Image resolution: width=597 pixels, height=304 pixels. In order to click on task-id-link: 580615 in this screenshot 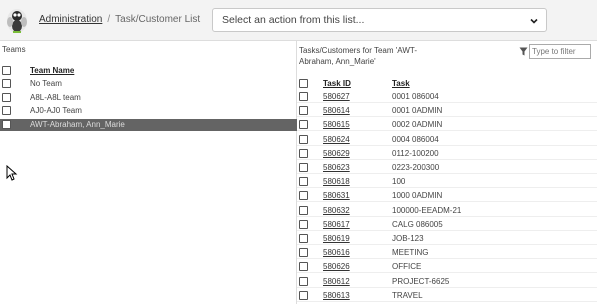, I will do `click(336, 124)`.